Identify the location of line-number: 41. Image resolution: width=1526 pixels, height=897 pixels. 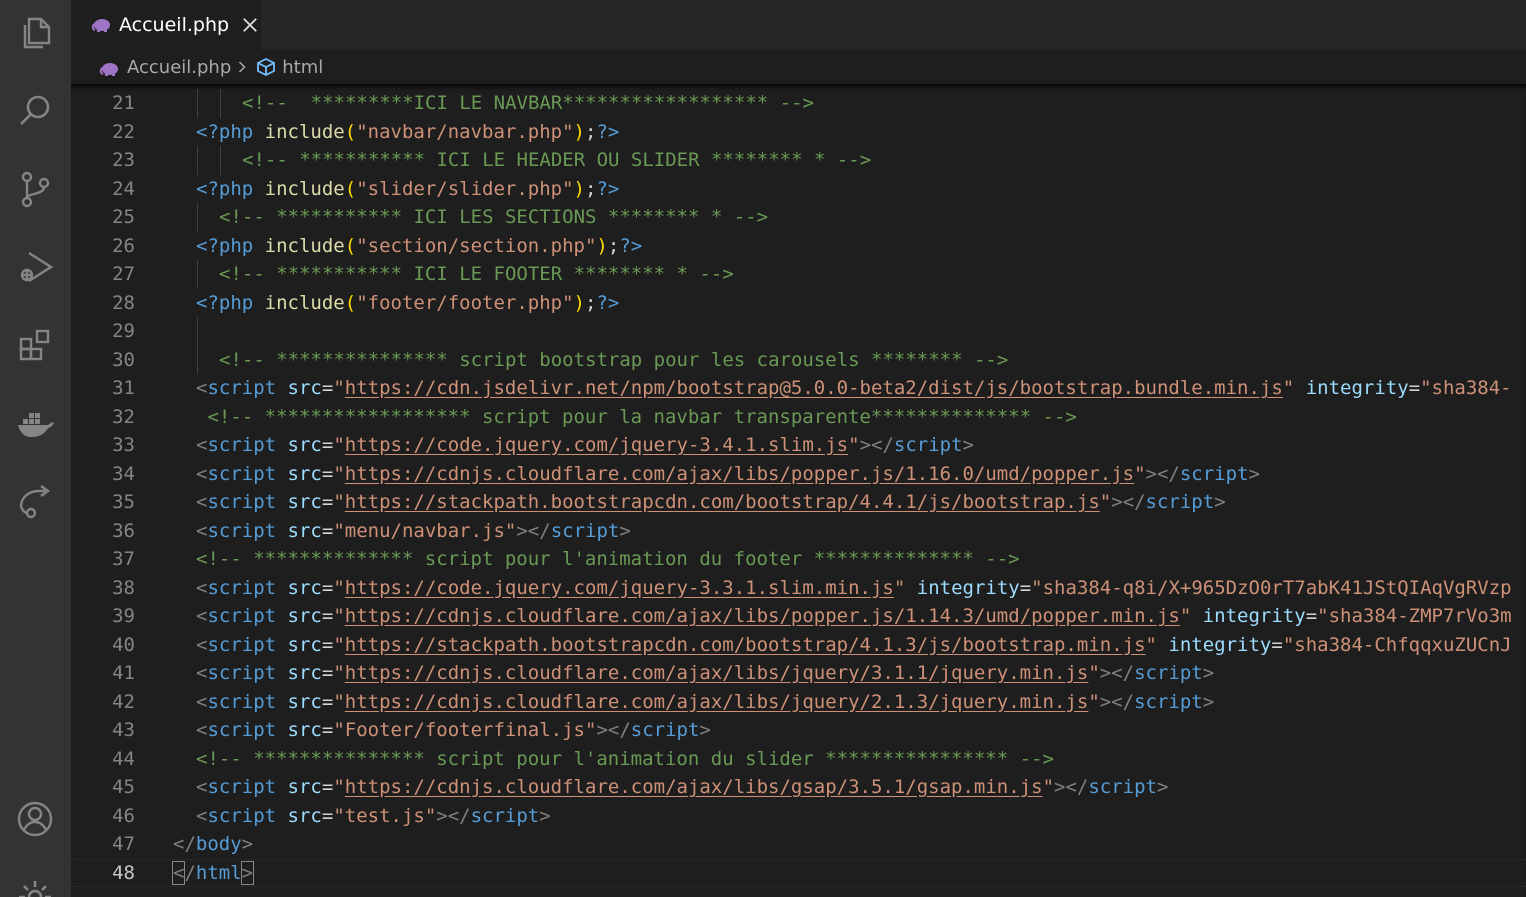
(123, 673).